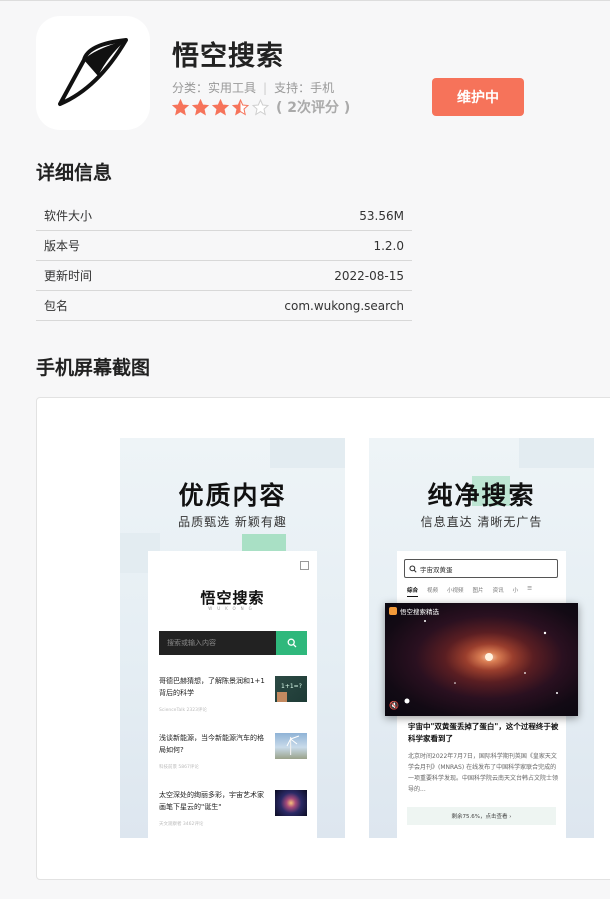  I want to click on rating-count: ( 2次评分 ), so click(313, 108).